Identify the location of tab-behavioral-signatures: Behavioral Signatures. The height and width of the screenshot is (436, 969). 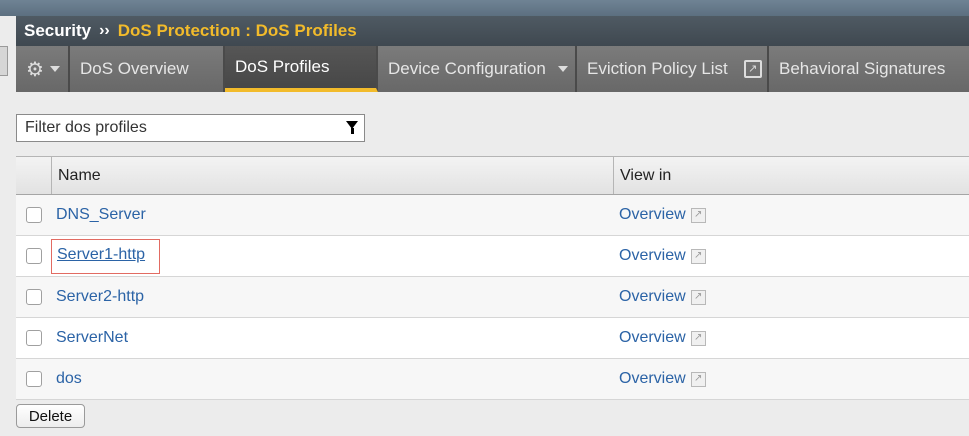
(869, 69).